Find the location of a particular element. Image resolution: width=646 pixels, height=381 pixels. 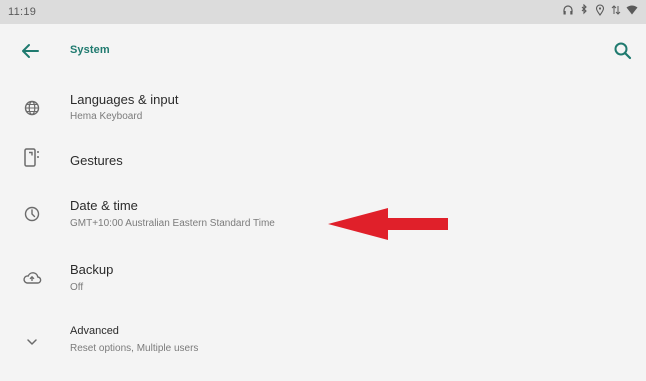

item-subtitle: Reset options, Multiple users is located at coordinates (134, 348).